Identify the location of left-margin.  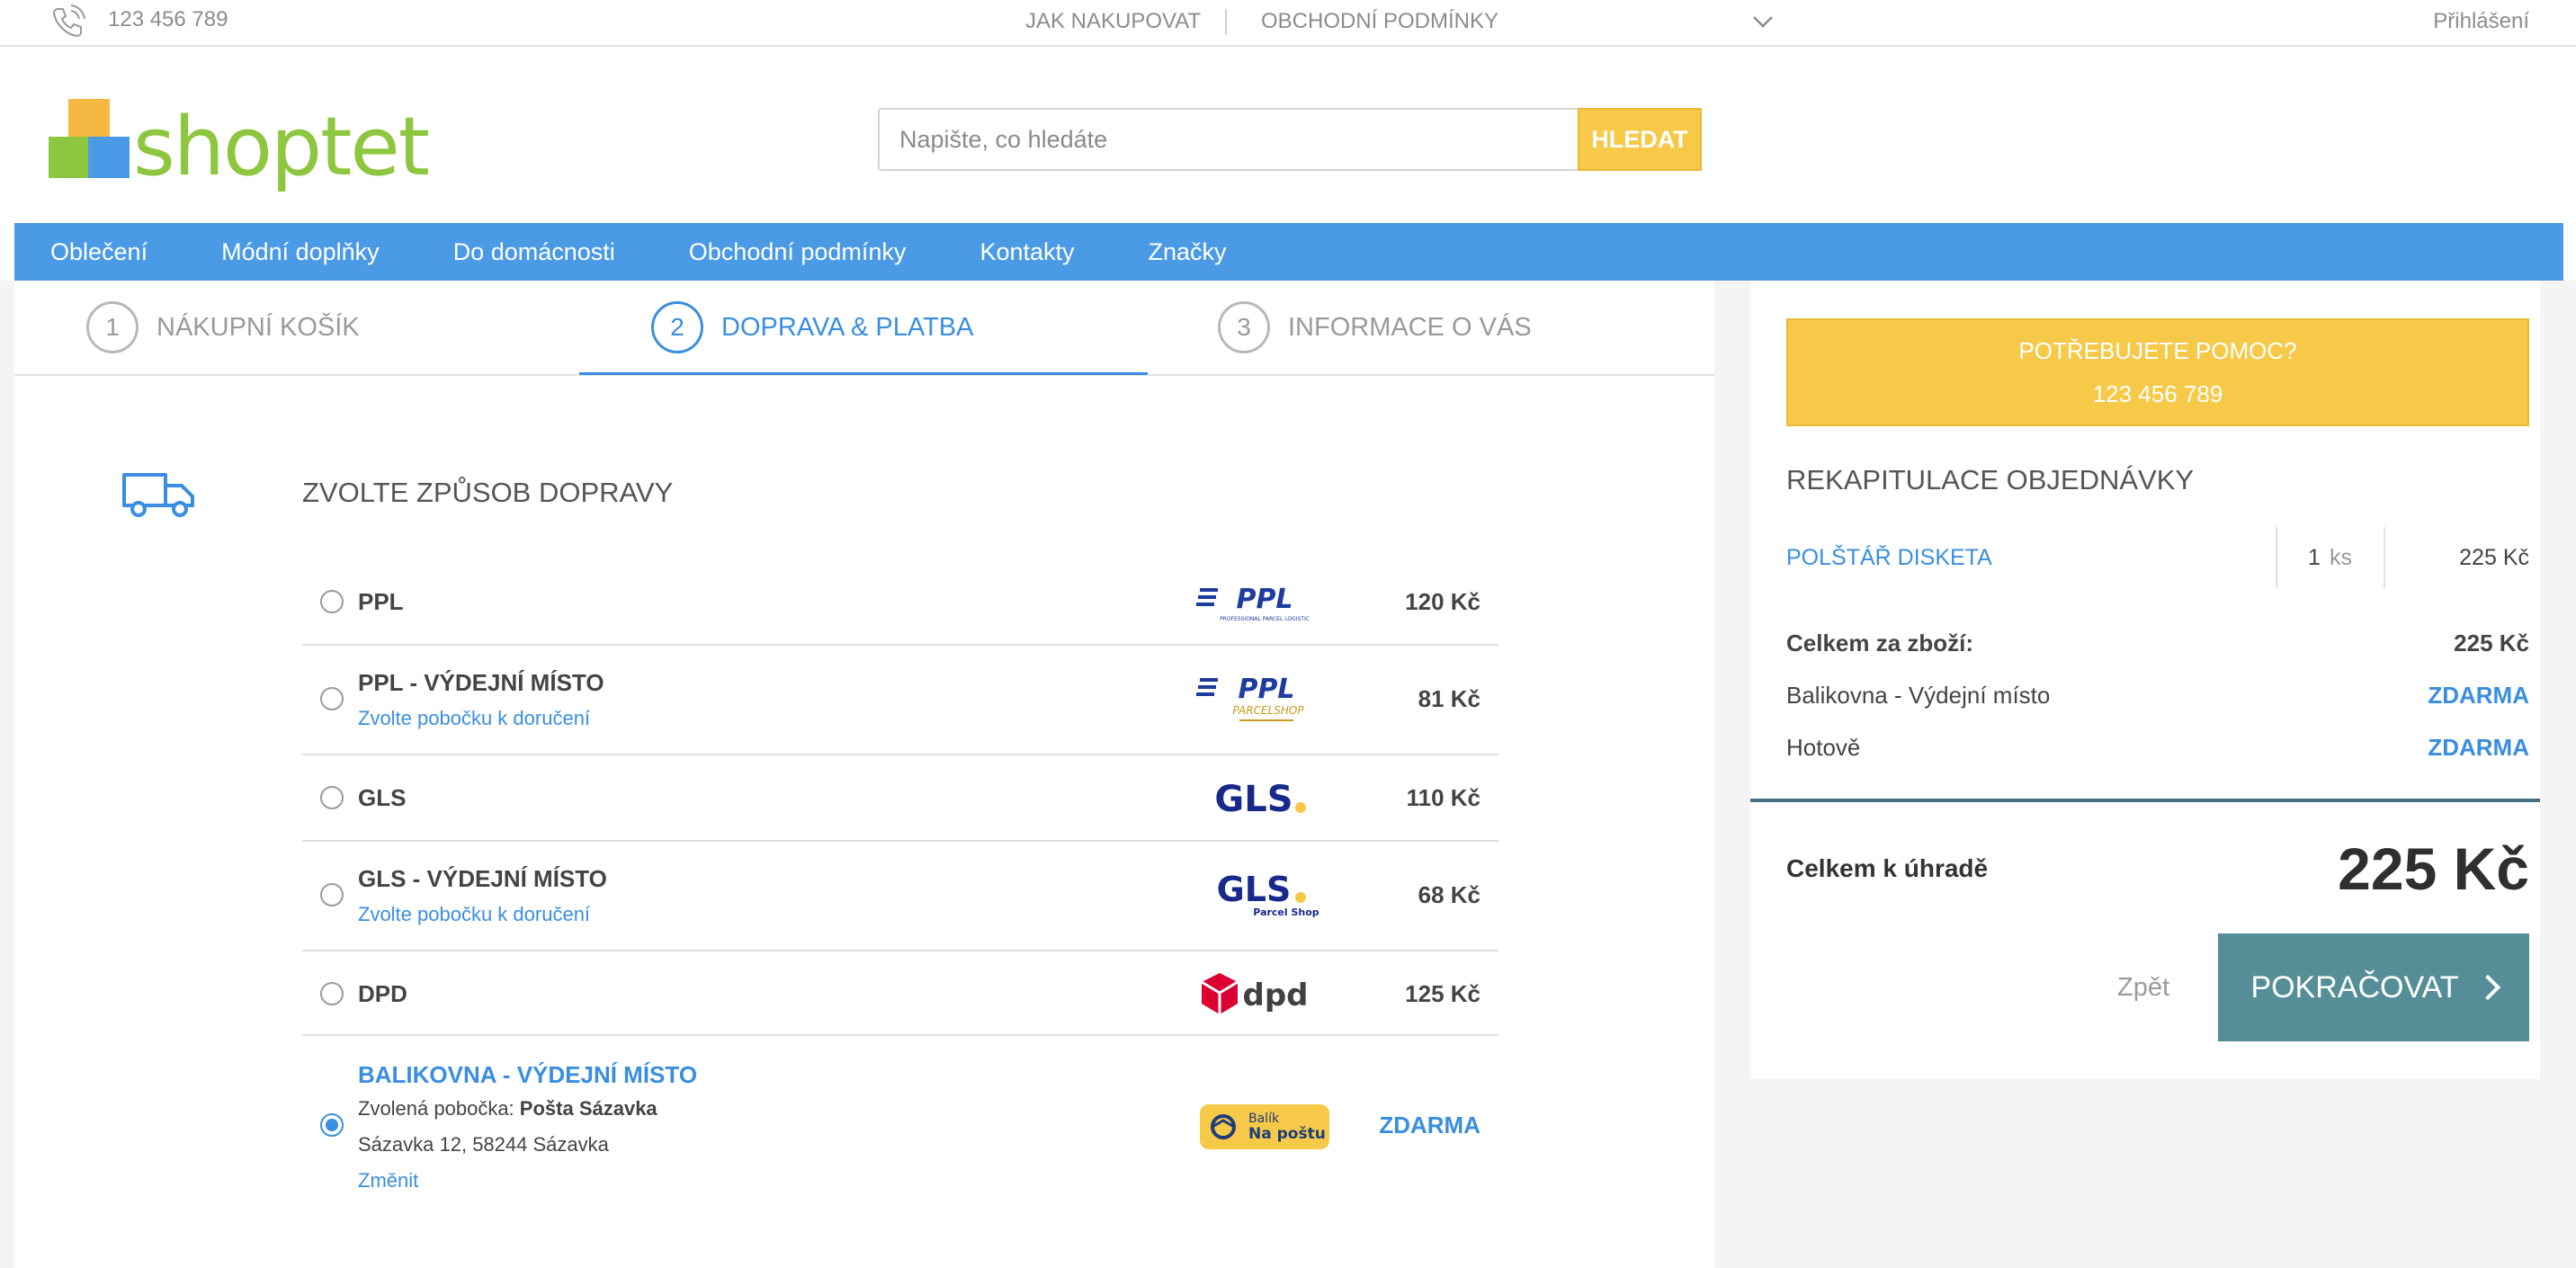
(7, 774).